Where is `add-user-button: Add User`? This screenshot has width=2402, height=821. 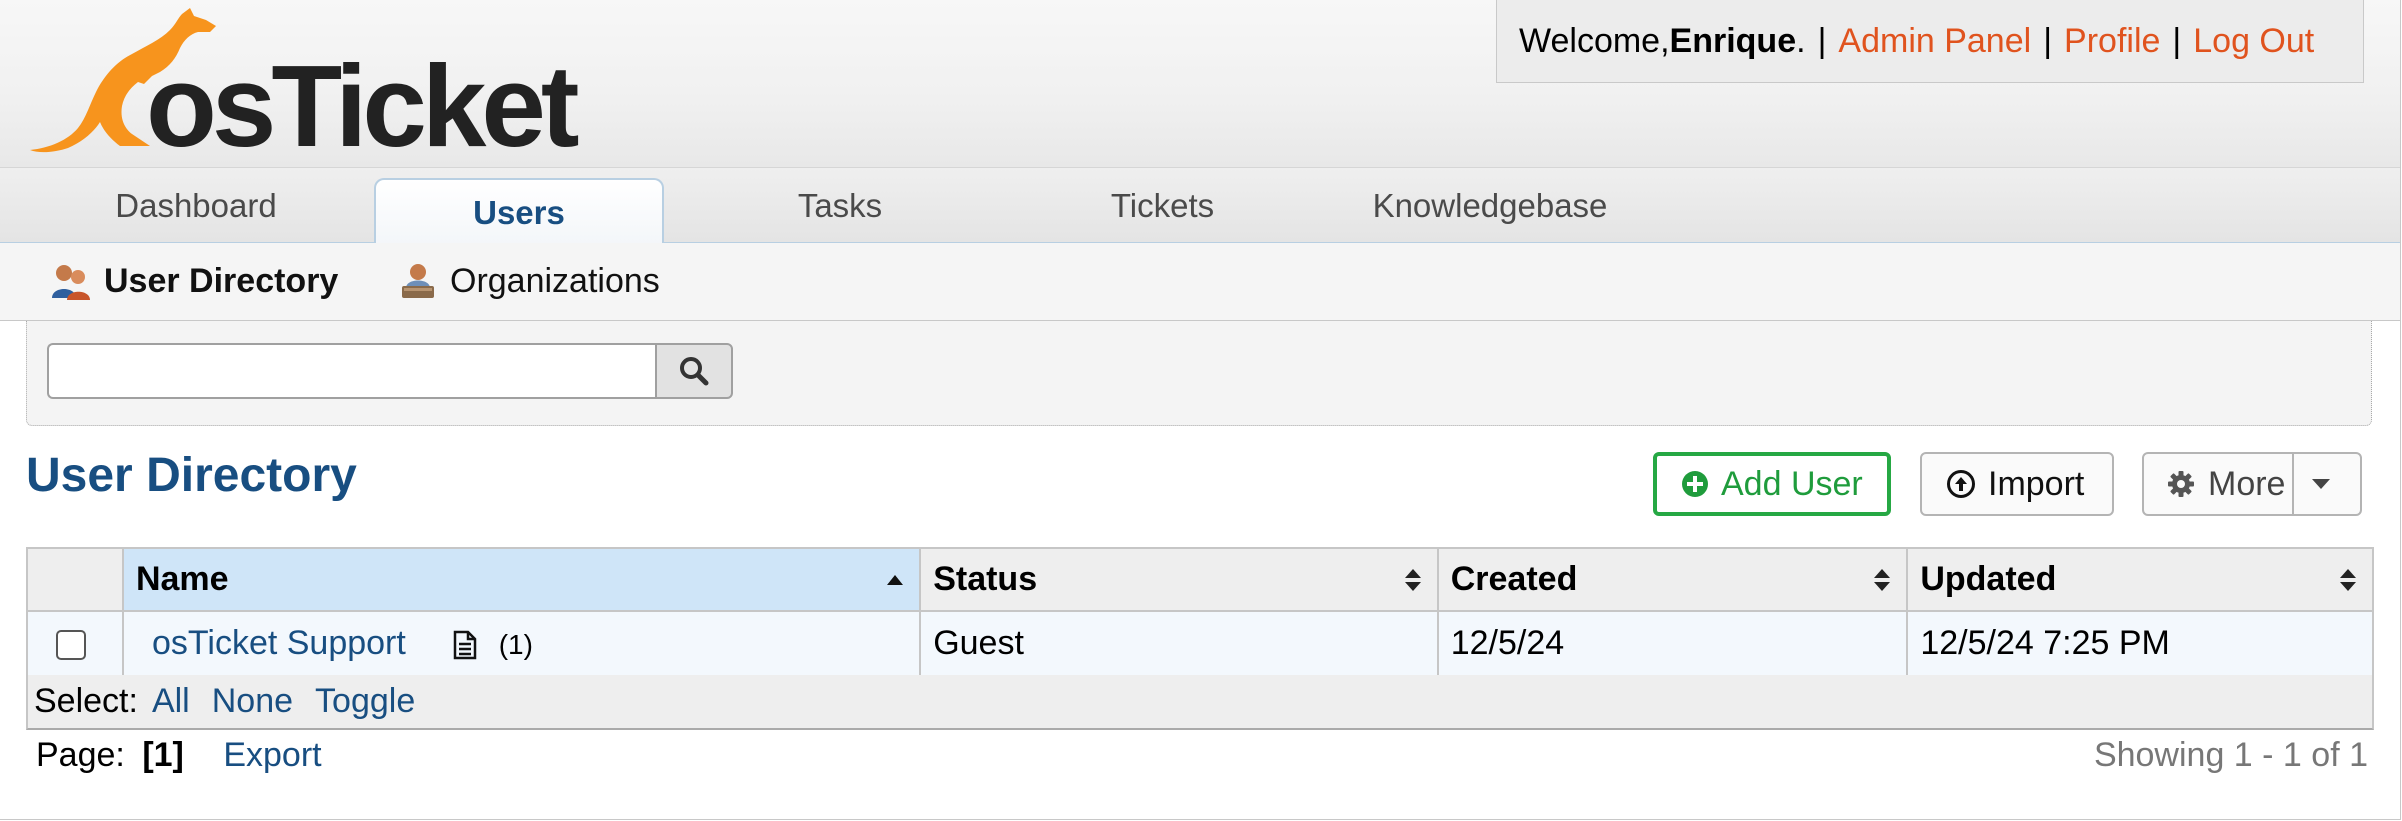 add-user-button: Add User is located at coordinates (1772, 484).